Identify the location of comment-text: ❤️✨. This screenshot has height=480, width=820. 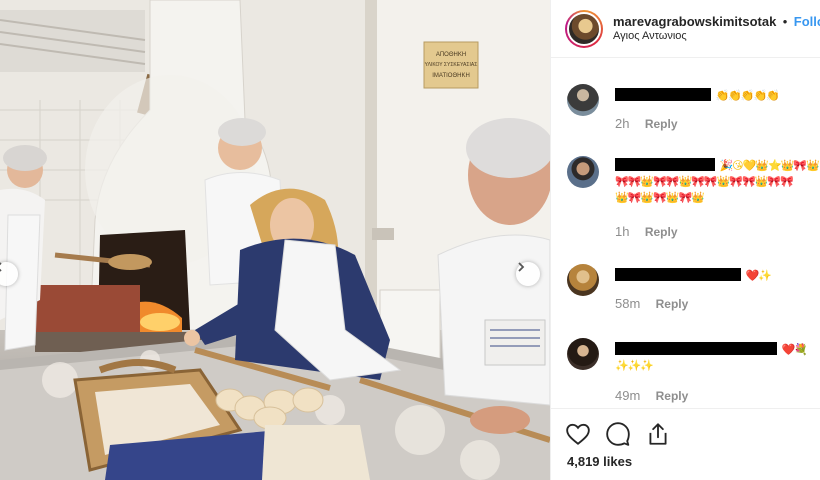
(758, 276).